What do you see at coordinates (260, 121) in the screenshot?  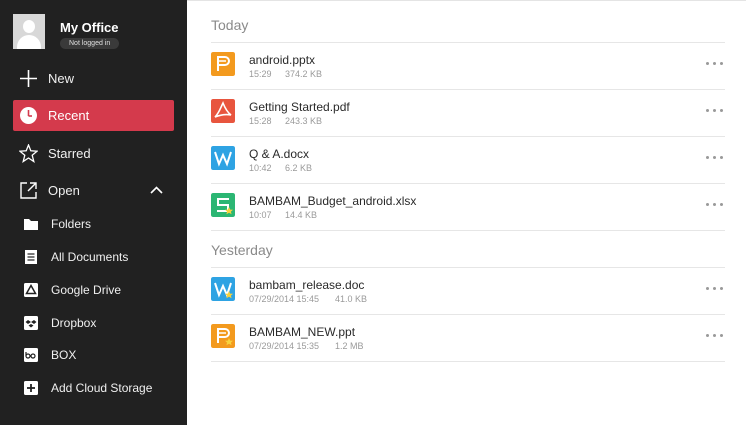 I see `file-time: 15:28` at bounding box center [260, 121].